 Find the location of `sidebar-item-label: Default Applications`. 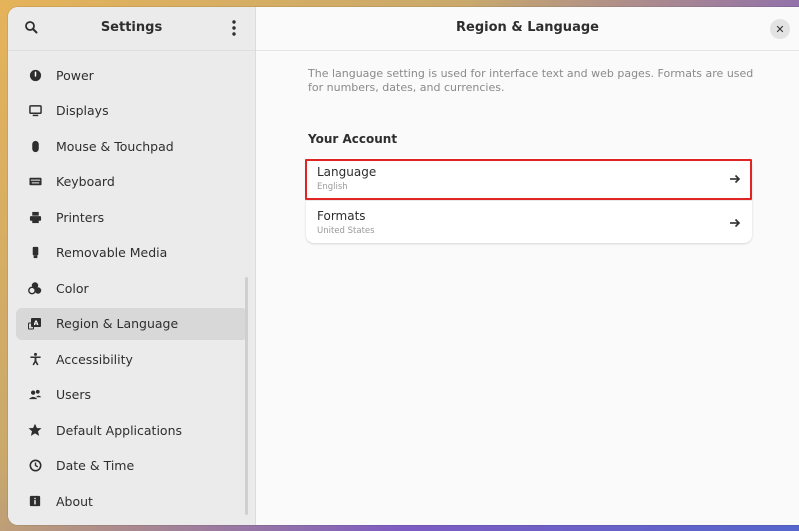

sidebar-item-label: Default Applications is located at coordinates (119, 430).